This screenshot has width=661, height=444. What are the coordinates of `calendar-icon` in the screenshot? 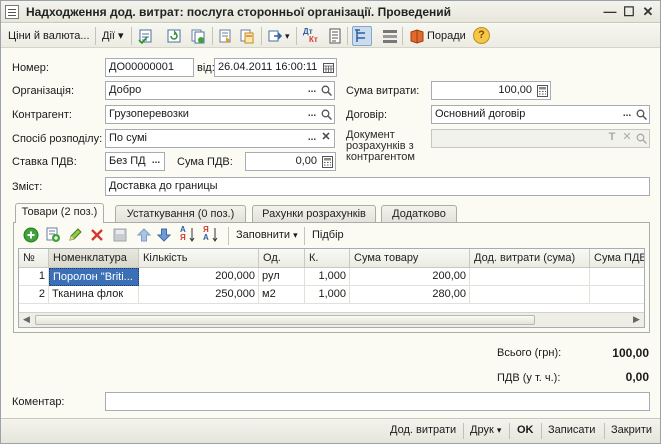 It's located at (328, 67).